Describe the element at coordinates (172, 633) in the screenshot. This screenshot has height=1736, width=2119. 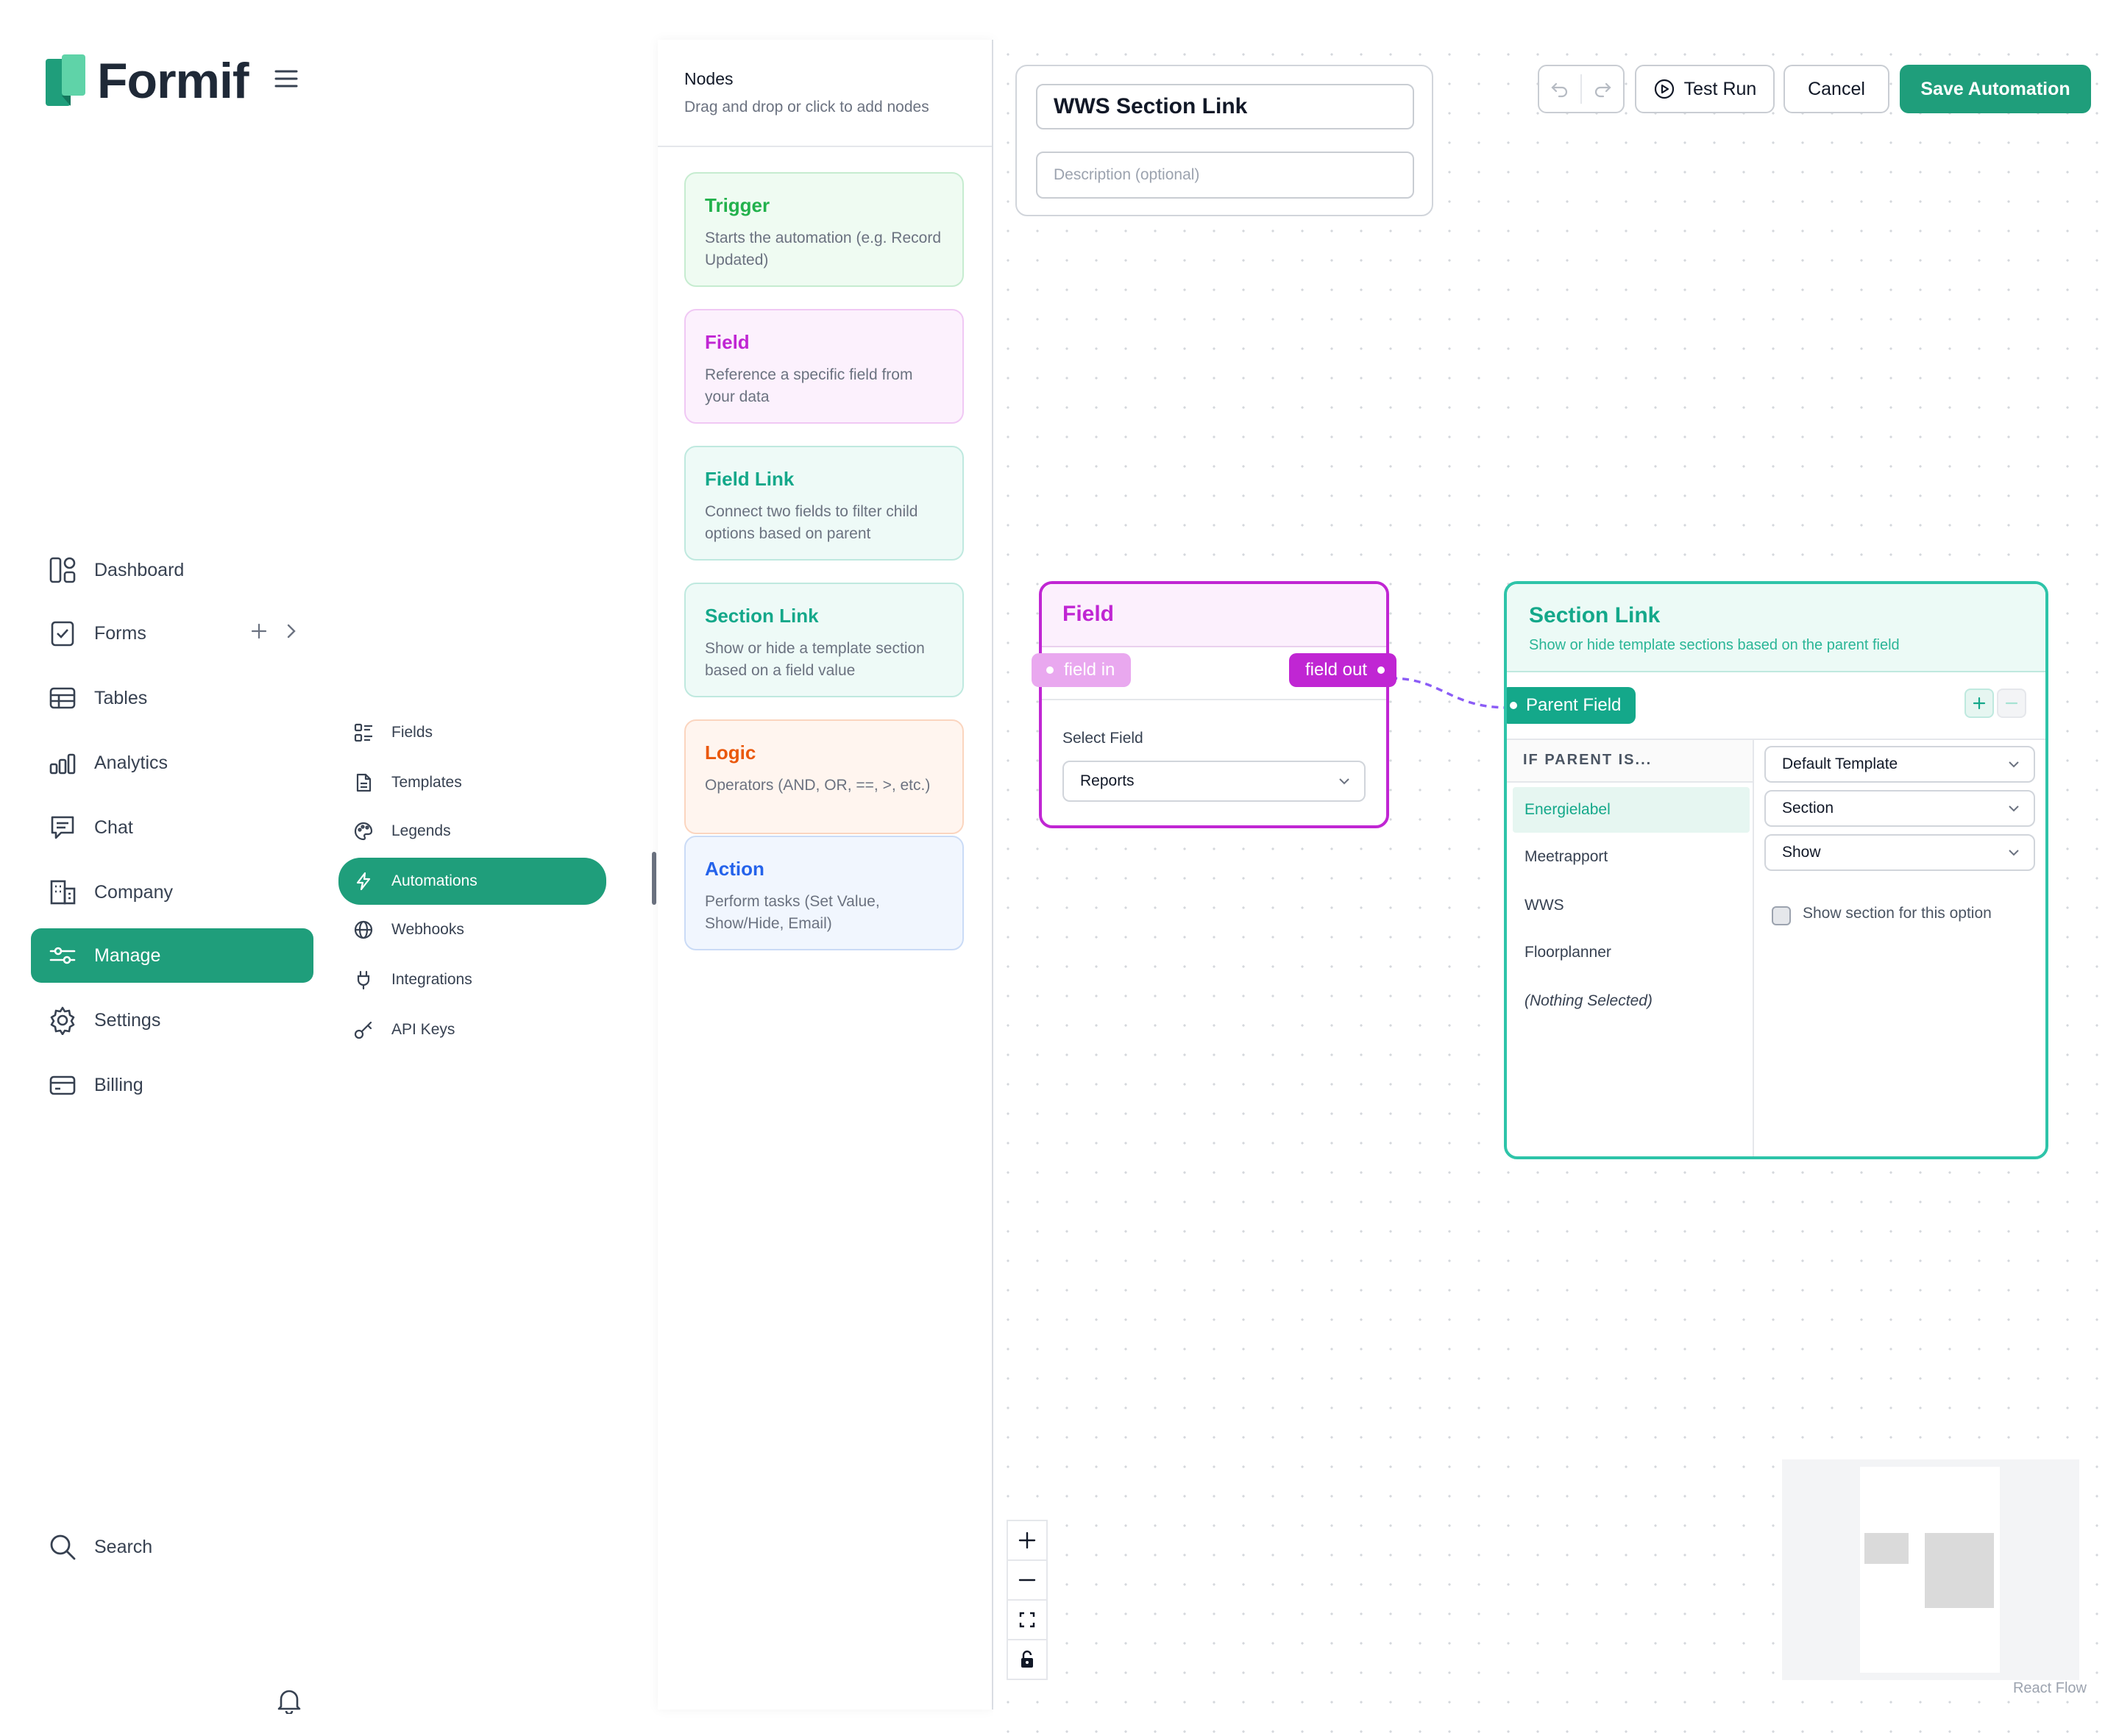
I see `nav-forms: Forms` at that location.